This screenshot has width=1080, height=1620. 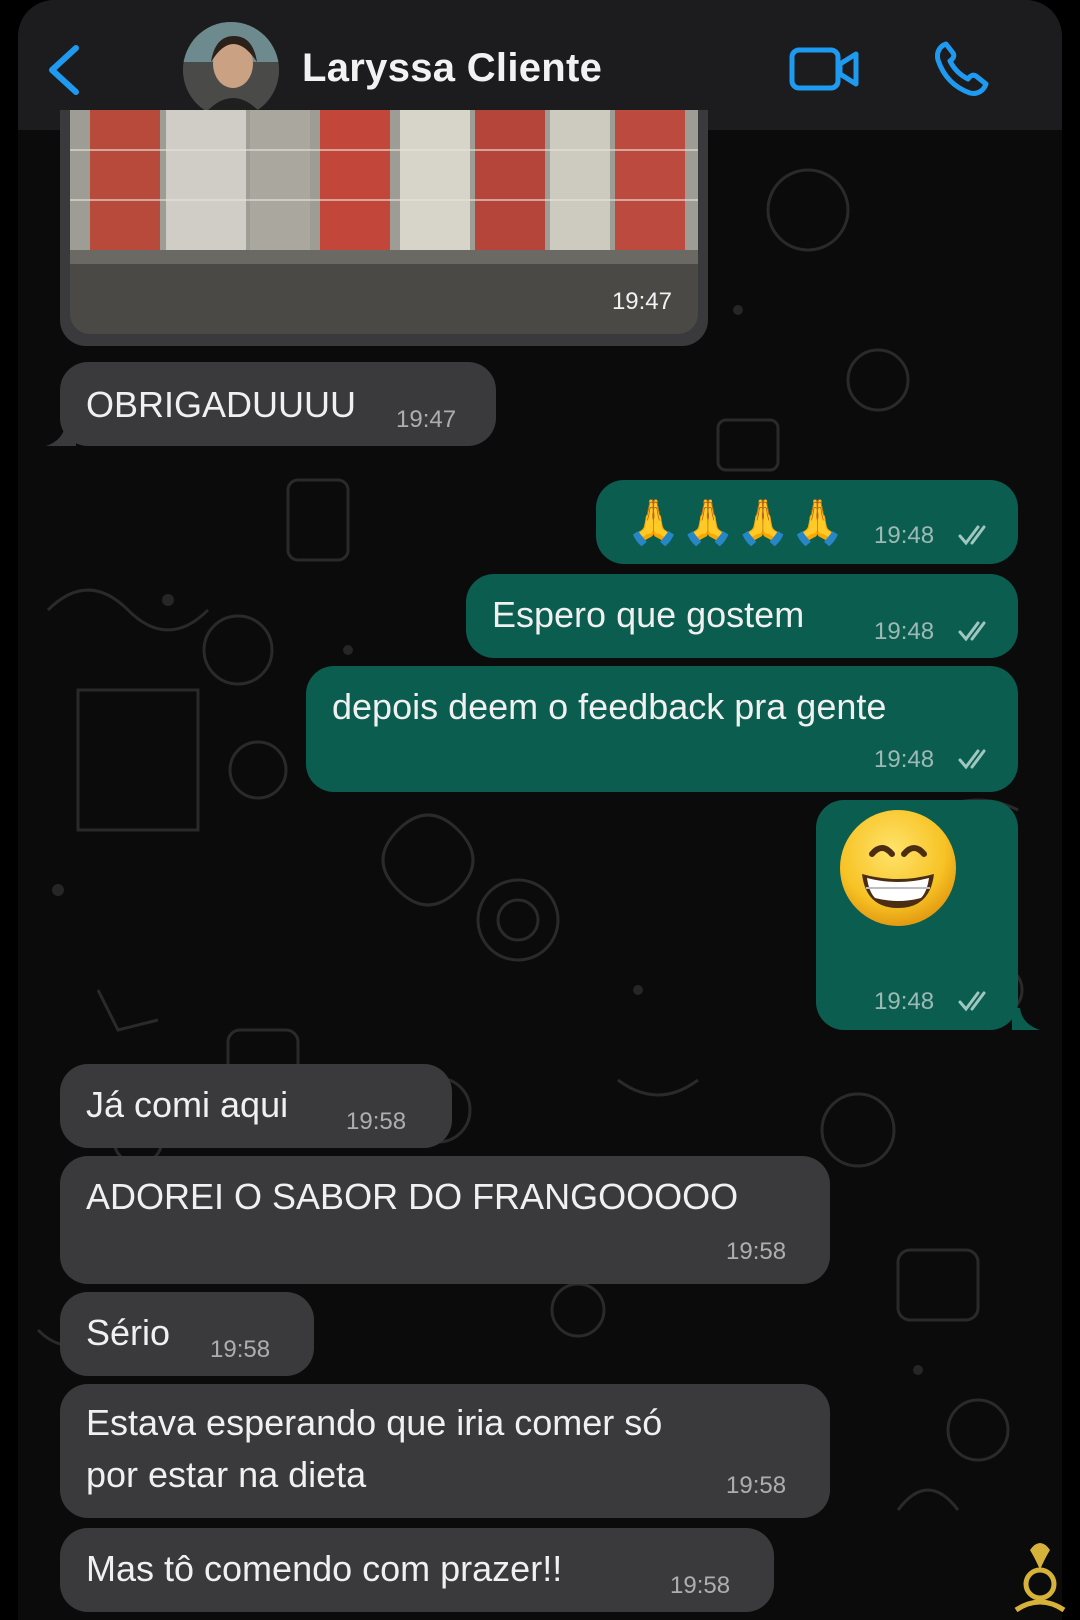 I want to click on video-camera-icon, so click(x=824, y=69).